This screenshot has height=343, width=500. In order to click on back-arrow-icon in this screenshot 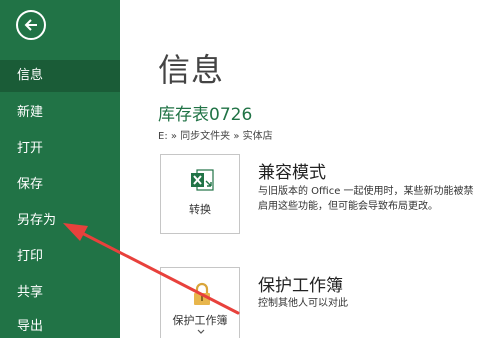, I will do `click(30, 25)`.